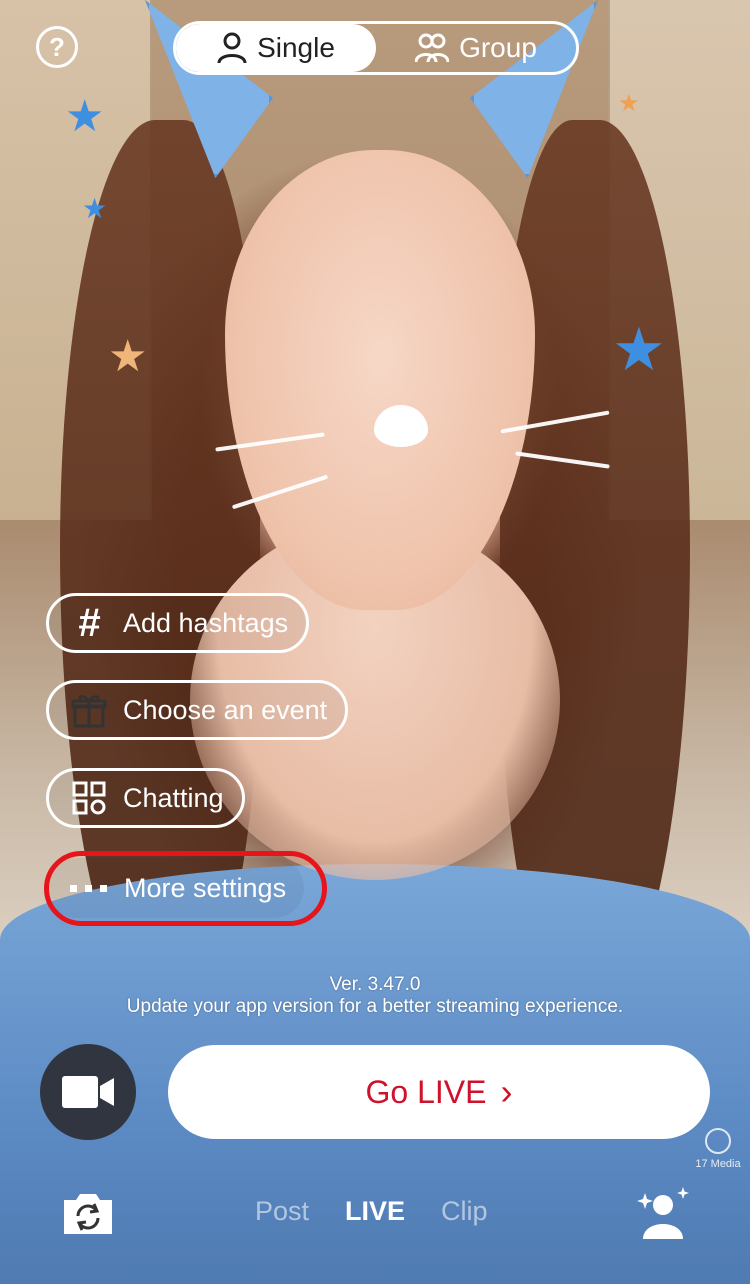  Describe the element at coordinates (89, 710) in the screenshot. I see `gift-icon` at that location.